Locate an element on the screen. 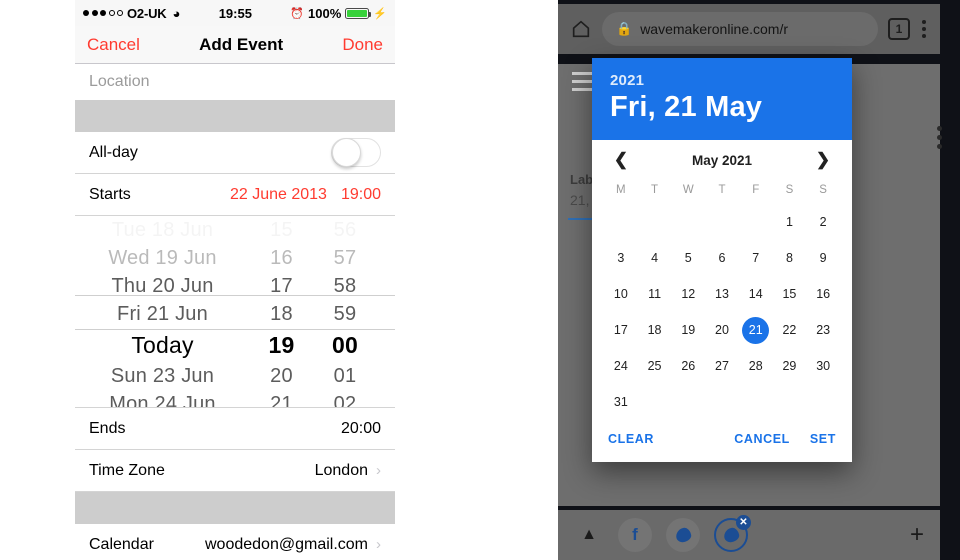  calendar-day: 17 is located at coordinates (621, 330).